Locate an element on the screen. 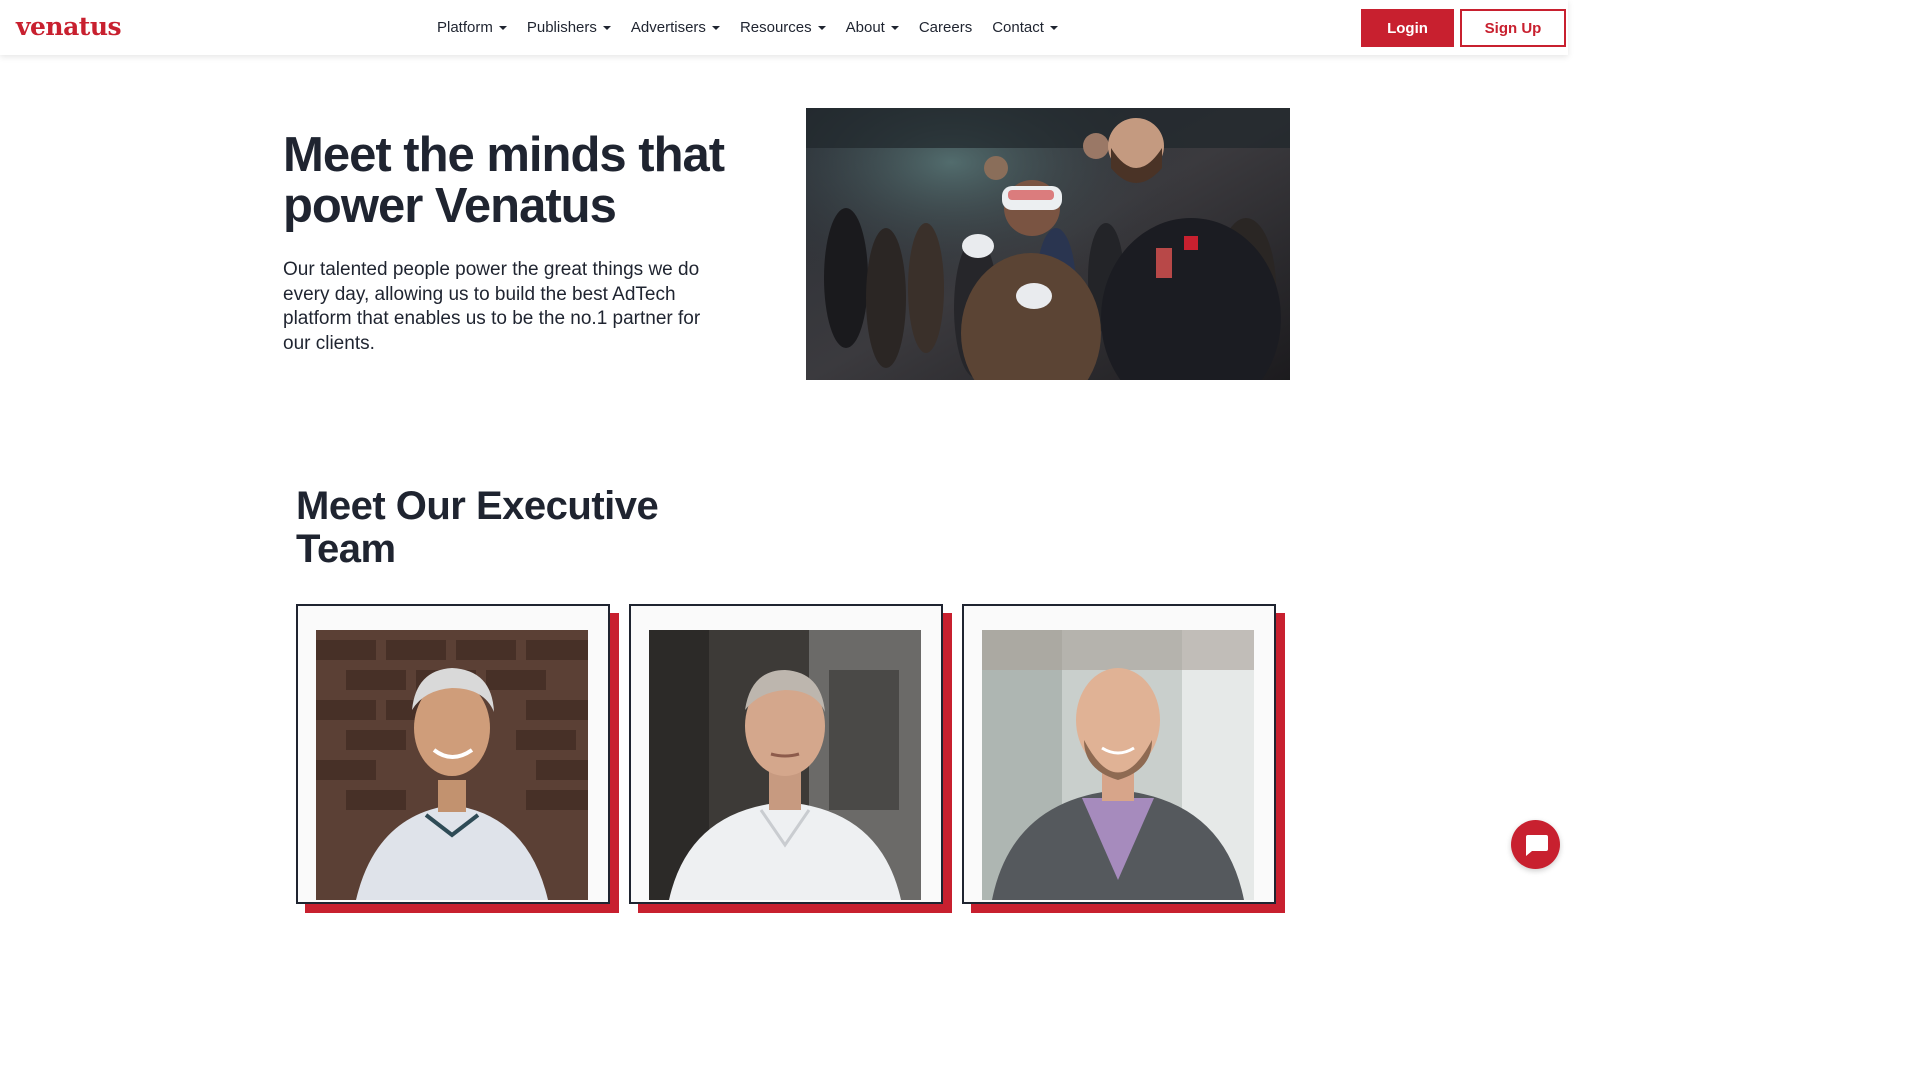  nav-item-advertisers: Advertisers is located at coordinates (675, 27).